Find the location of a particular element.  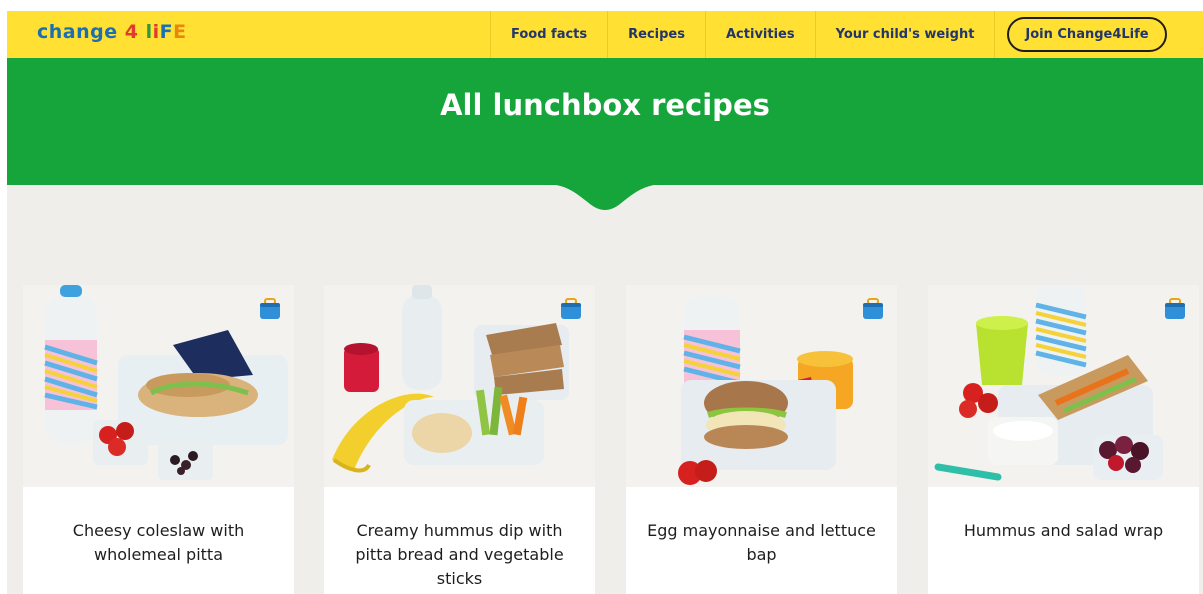

logo-letter: E is located at coordinates (180, 32).